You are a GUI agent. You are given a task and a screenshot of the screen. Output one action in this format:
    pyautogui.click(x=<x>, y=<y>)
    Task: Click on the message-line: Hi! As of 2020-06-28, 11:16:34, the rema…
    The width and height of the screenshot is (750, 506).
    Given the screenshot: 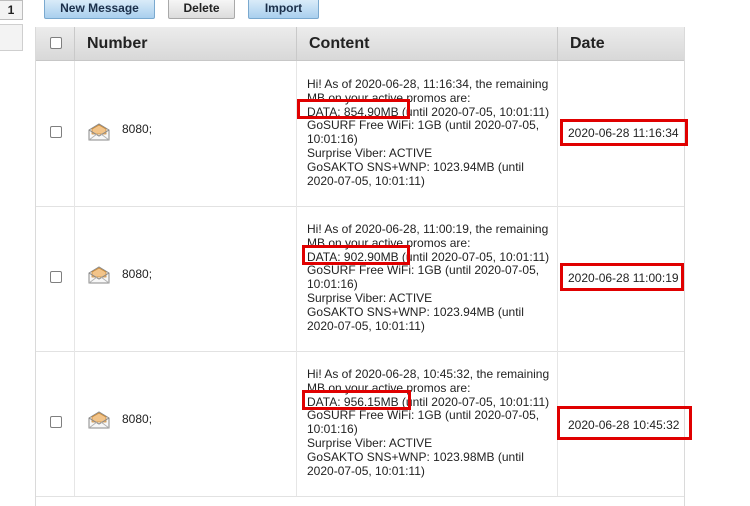 What is the action you would take?
    pyautogui.click(x=428, y=84)
    